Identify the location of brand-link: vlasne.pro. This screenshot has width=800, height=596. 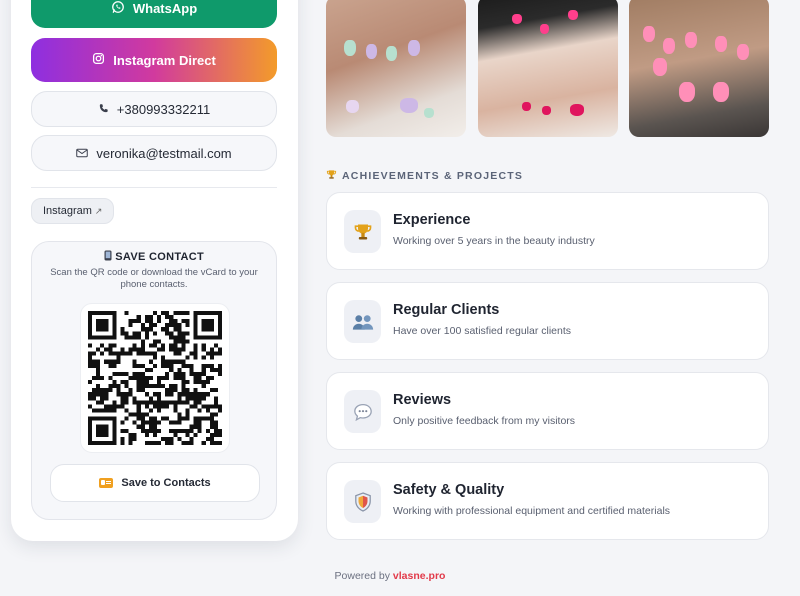
(419, 576).